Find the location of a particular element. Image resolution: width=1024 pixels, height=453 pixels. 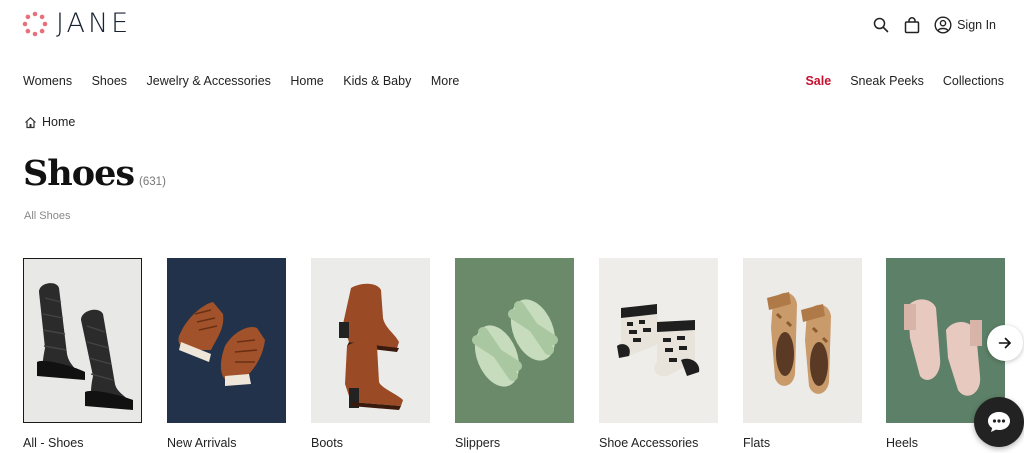

category-tile-new-arrivals: New Arrivals is located at coordinates (226, 354).